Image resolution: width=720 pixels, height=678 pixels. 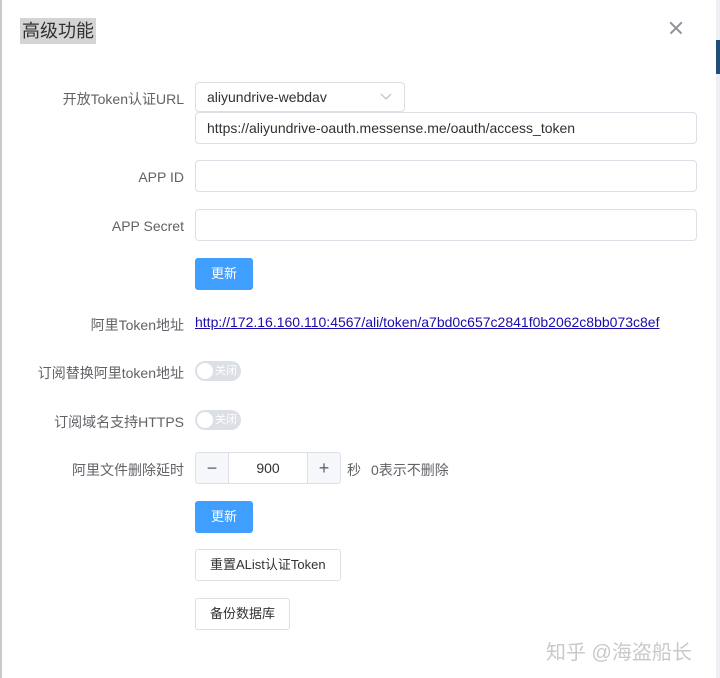 I want to click on update-token-button: 更新, so click(x=224, y=274).